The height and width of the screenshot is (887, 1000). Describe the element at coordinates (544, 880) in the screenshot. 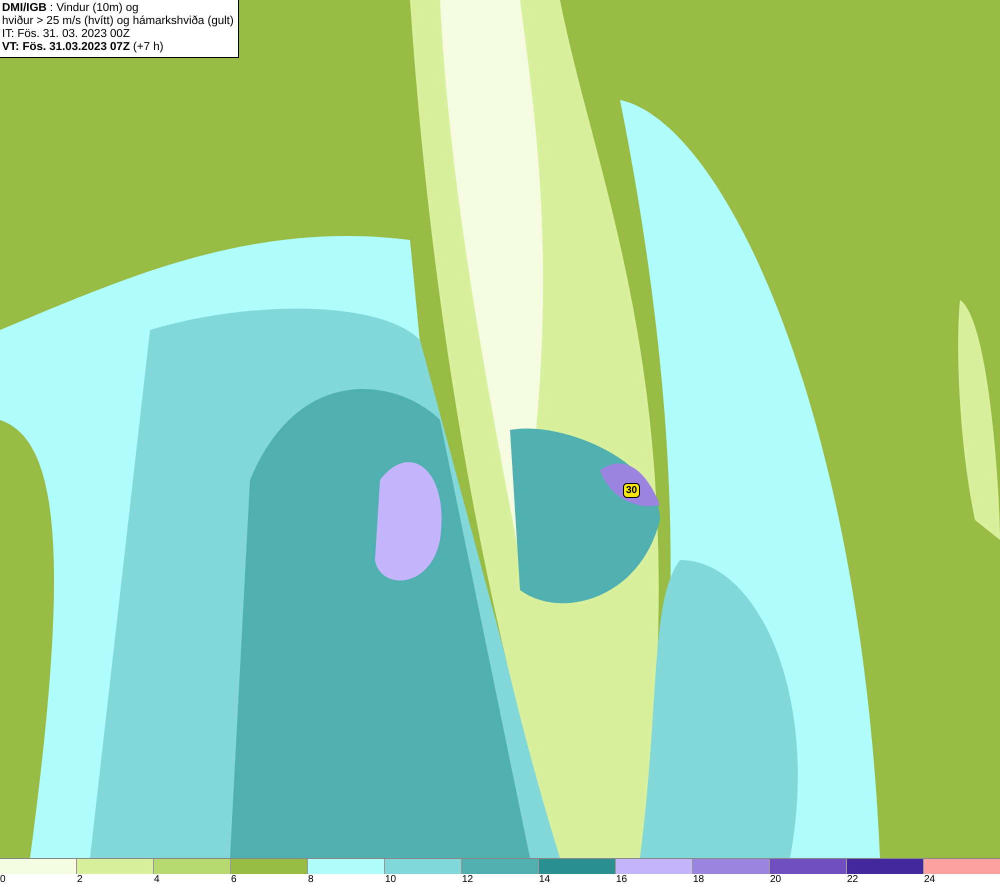

I see `scale-tick-label: 14` at that location.